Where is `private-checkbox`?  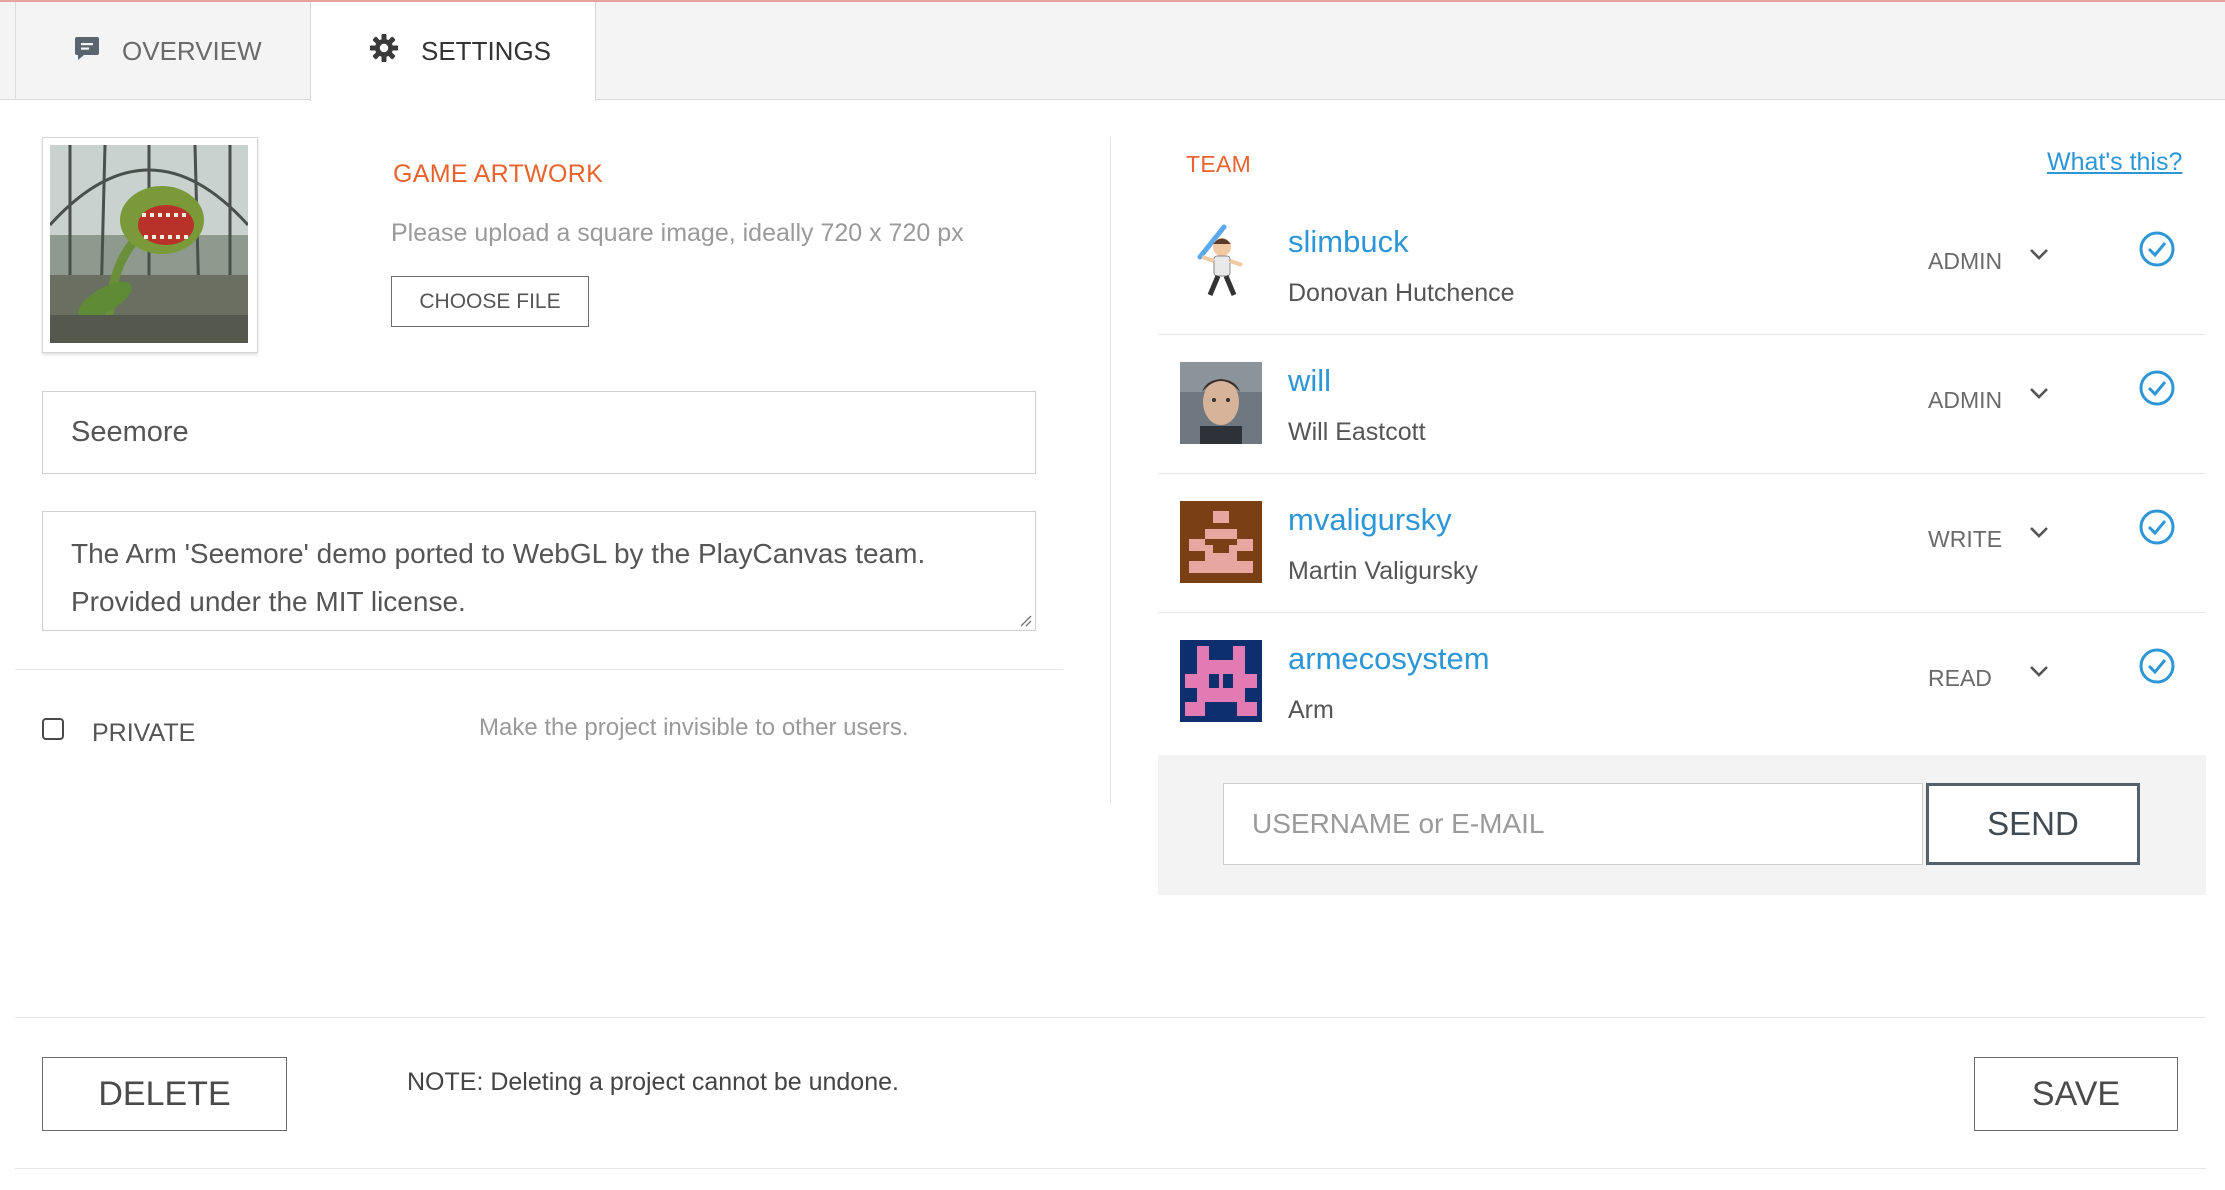 private-checkbox is located at coordinates (53, 729).